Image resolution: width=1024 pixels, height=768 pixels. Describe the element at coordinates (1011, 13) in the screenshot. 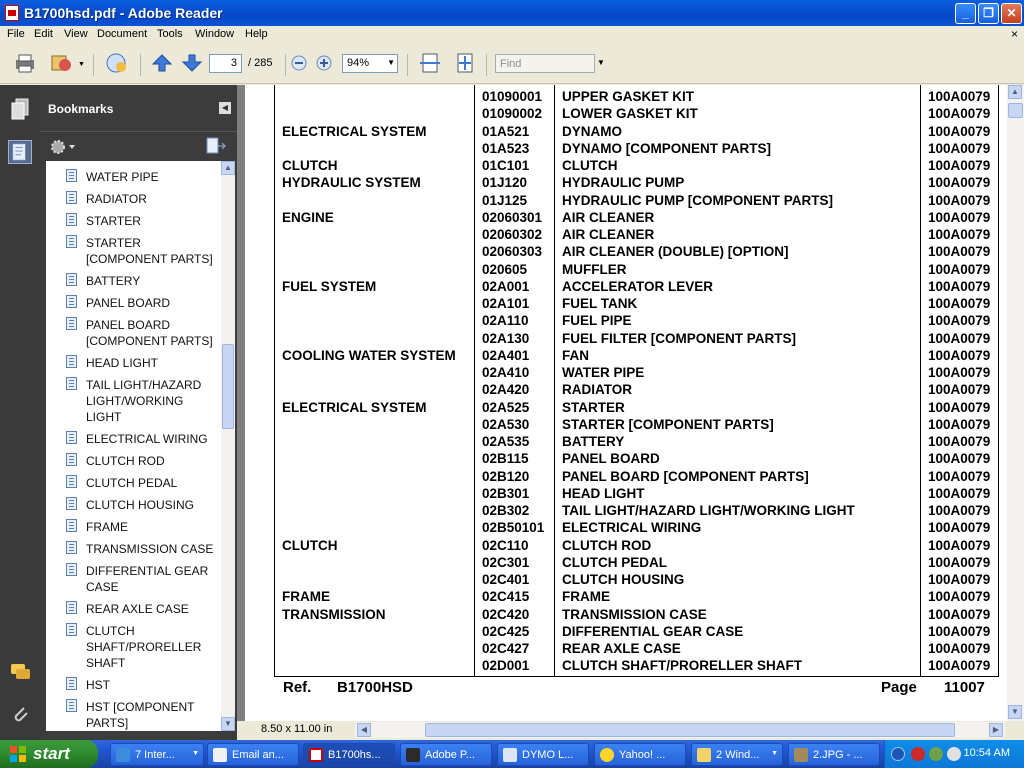

I see `close-button: ✕` at that location.